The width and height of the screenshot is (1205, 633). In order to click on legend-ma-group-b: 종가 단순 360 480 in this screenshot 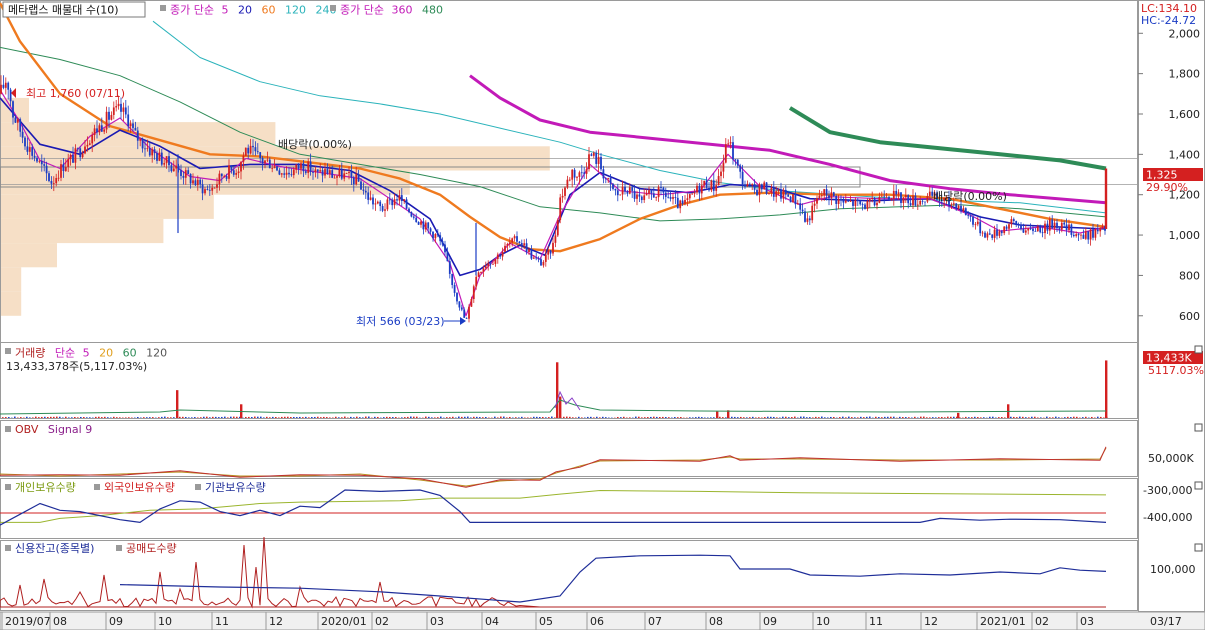, I will do `click(391, 10)`.